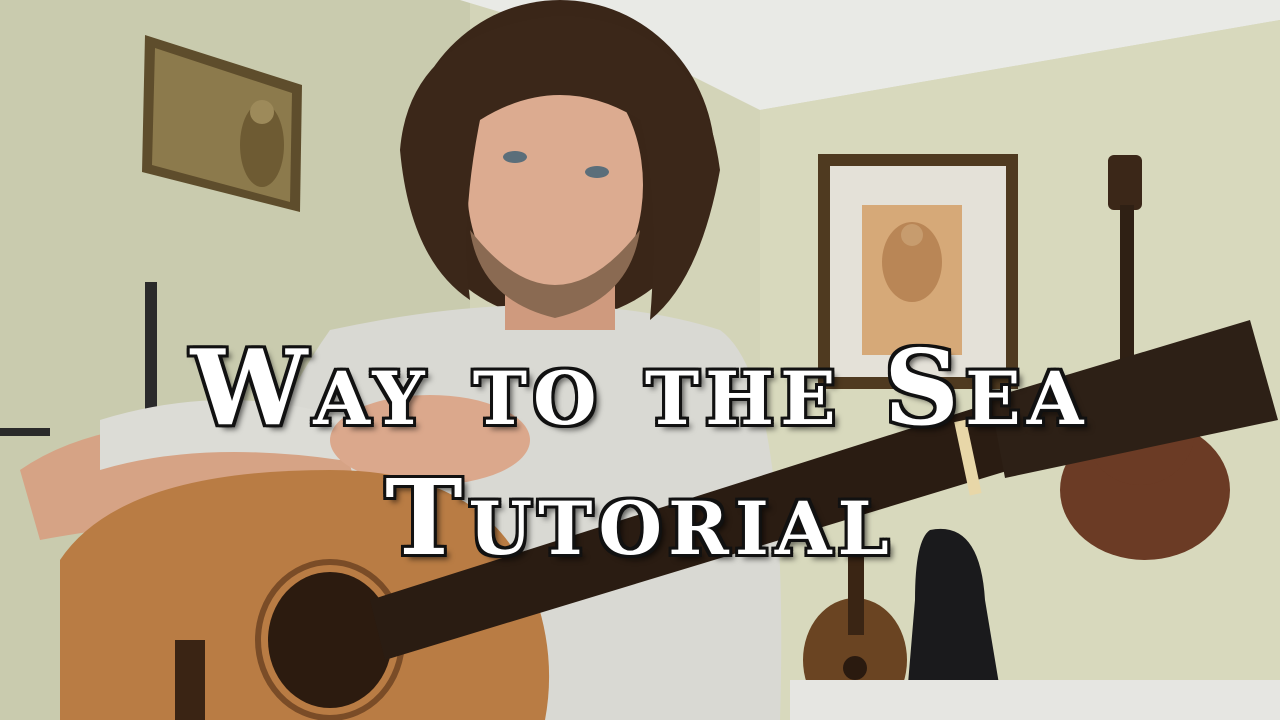 The width and height of the screenshot is (1280, 720). Describe the element at coordinates (1035, 700) in the screenshot. I see `baseboard` at that location.